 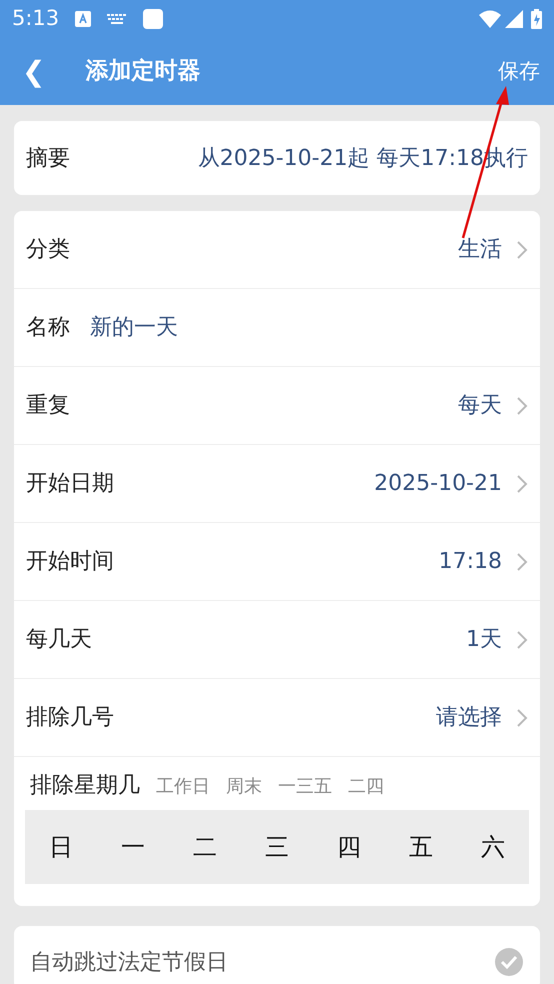 What do you see at coordinates (61, 847) in the screenshot?
I see `weekday-button: 日` at bounding box center [61, 847].